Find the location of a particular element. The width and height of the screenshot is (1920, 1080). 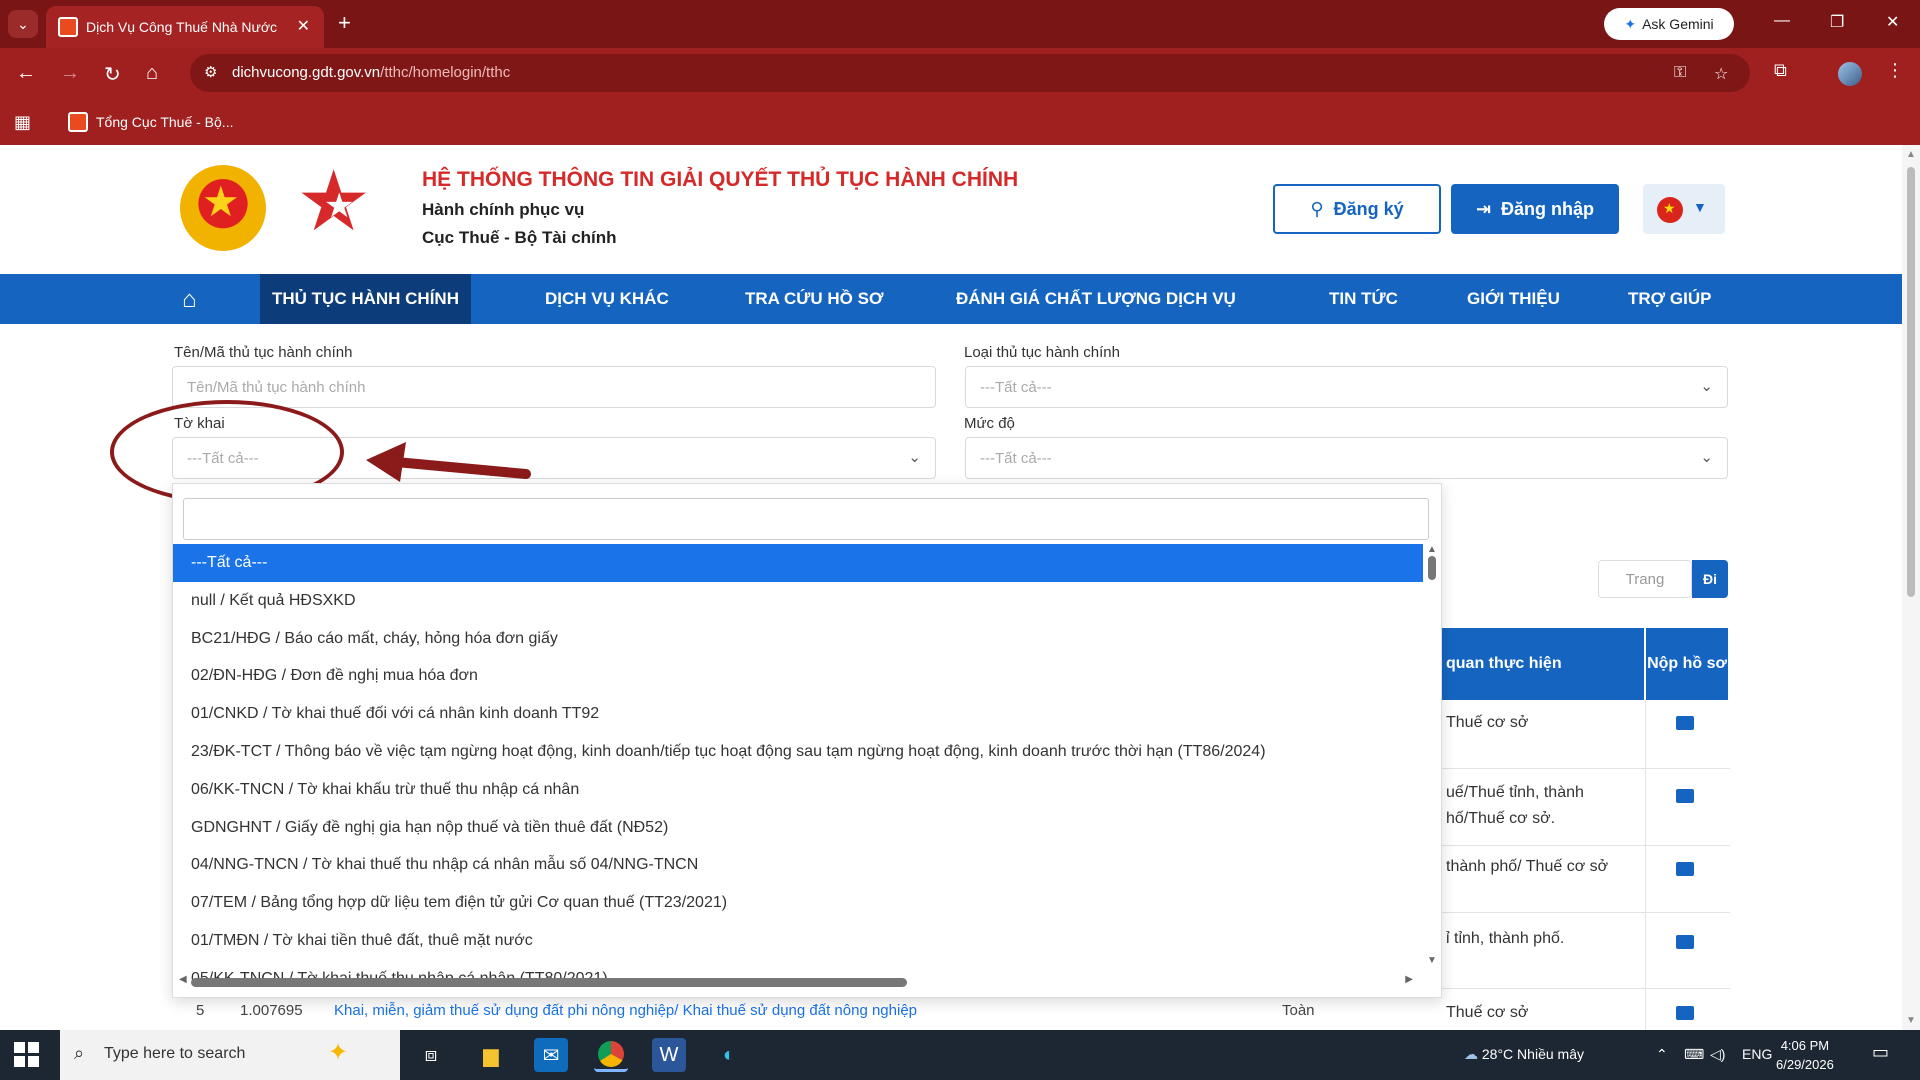

table-row-divider is located at coordinates (1585, 988).